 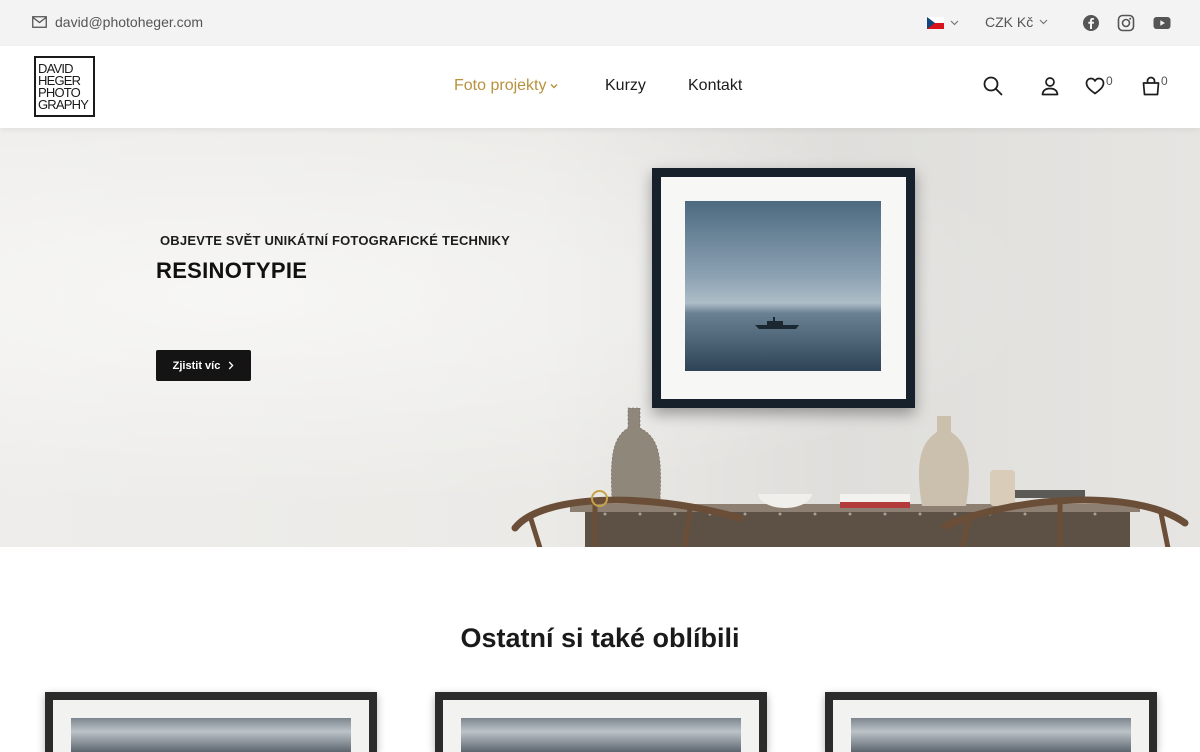 I want to click on heart-icon, so click(x=1095, y=86).